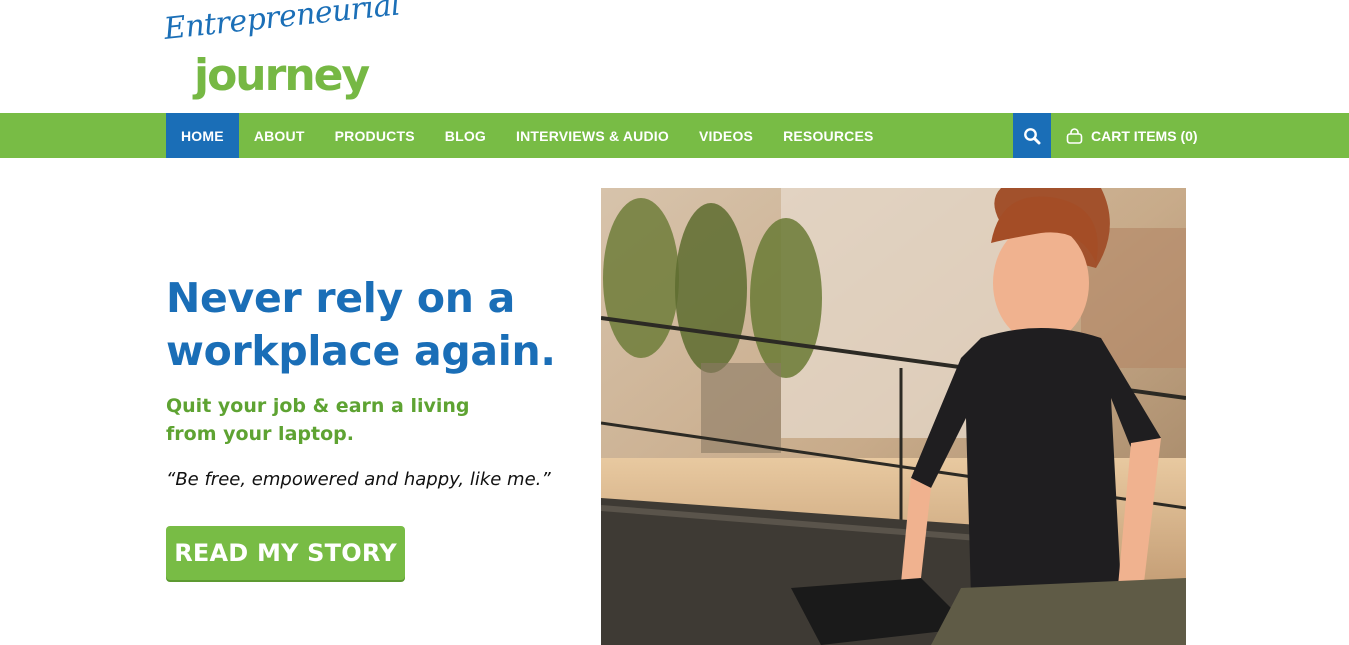 The image size is (1349, 645). Describe the element at coordinates (358, 479) in the screenshot. I see `hero-quote: “Be free, empowered and happy, like me.”` at that location.